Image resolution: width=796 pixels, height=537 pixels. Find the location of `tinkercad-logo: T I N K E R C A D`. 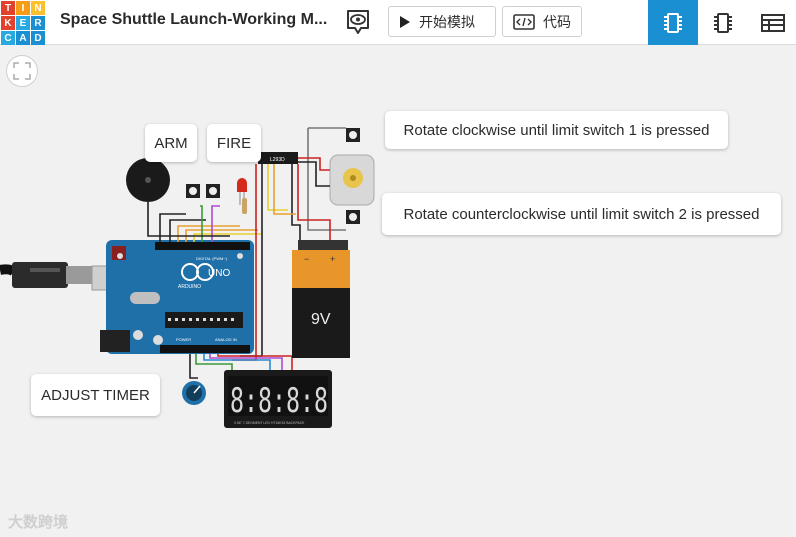

tinkercad-logo: T I N K E R C A D is located at coordinates (22, 22).